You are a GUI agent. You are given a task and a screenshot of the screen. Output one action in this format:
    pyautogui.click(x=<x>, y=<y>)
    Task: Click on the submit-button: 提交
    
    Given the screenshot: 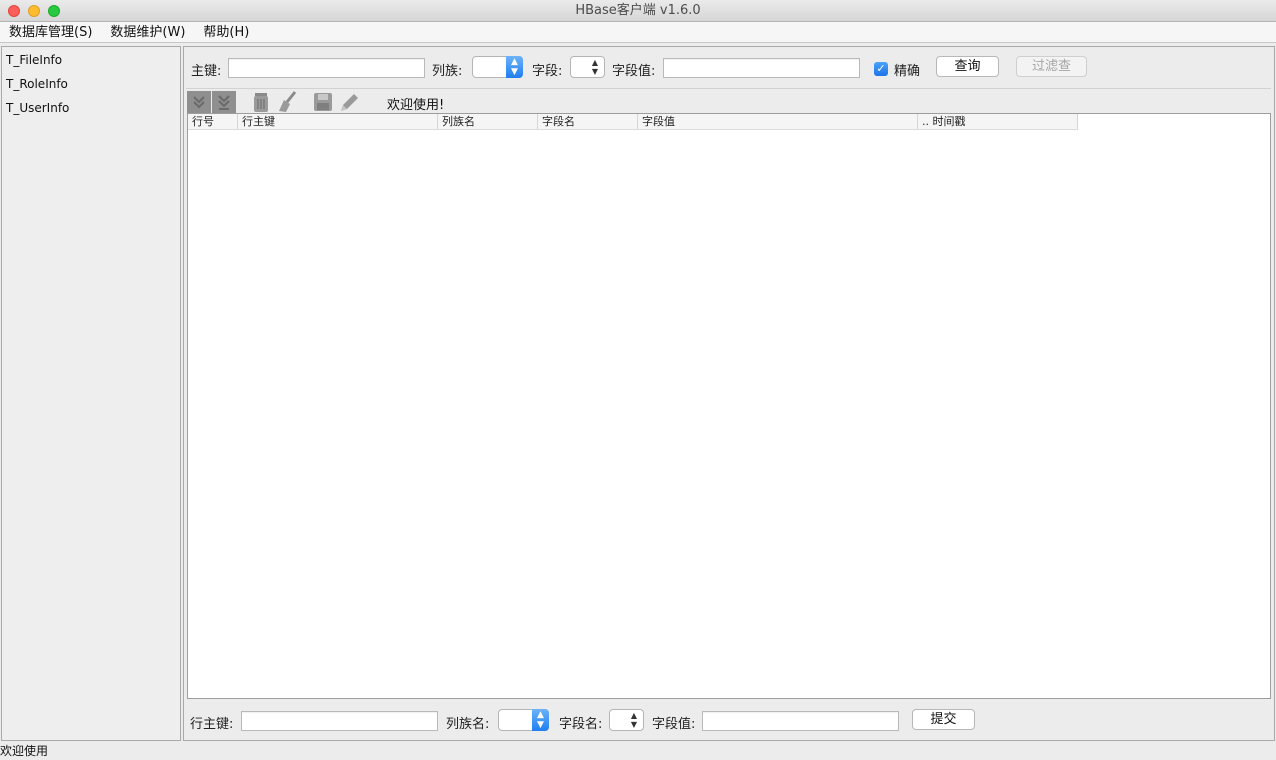 What is the action you would take?
    pyautogui.click(x=943, y=719)
    